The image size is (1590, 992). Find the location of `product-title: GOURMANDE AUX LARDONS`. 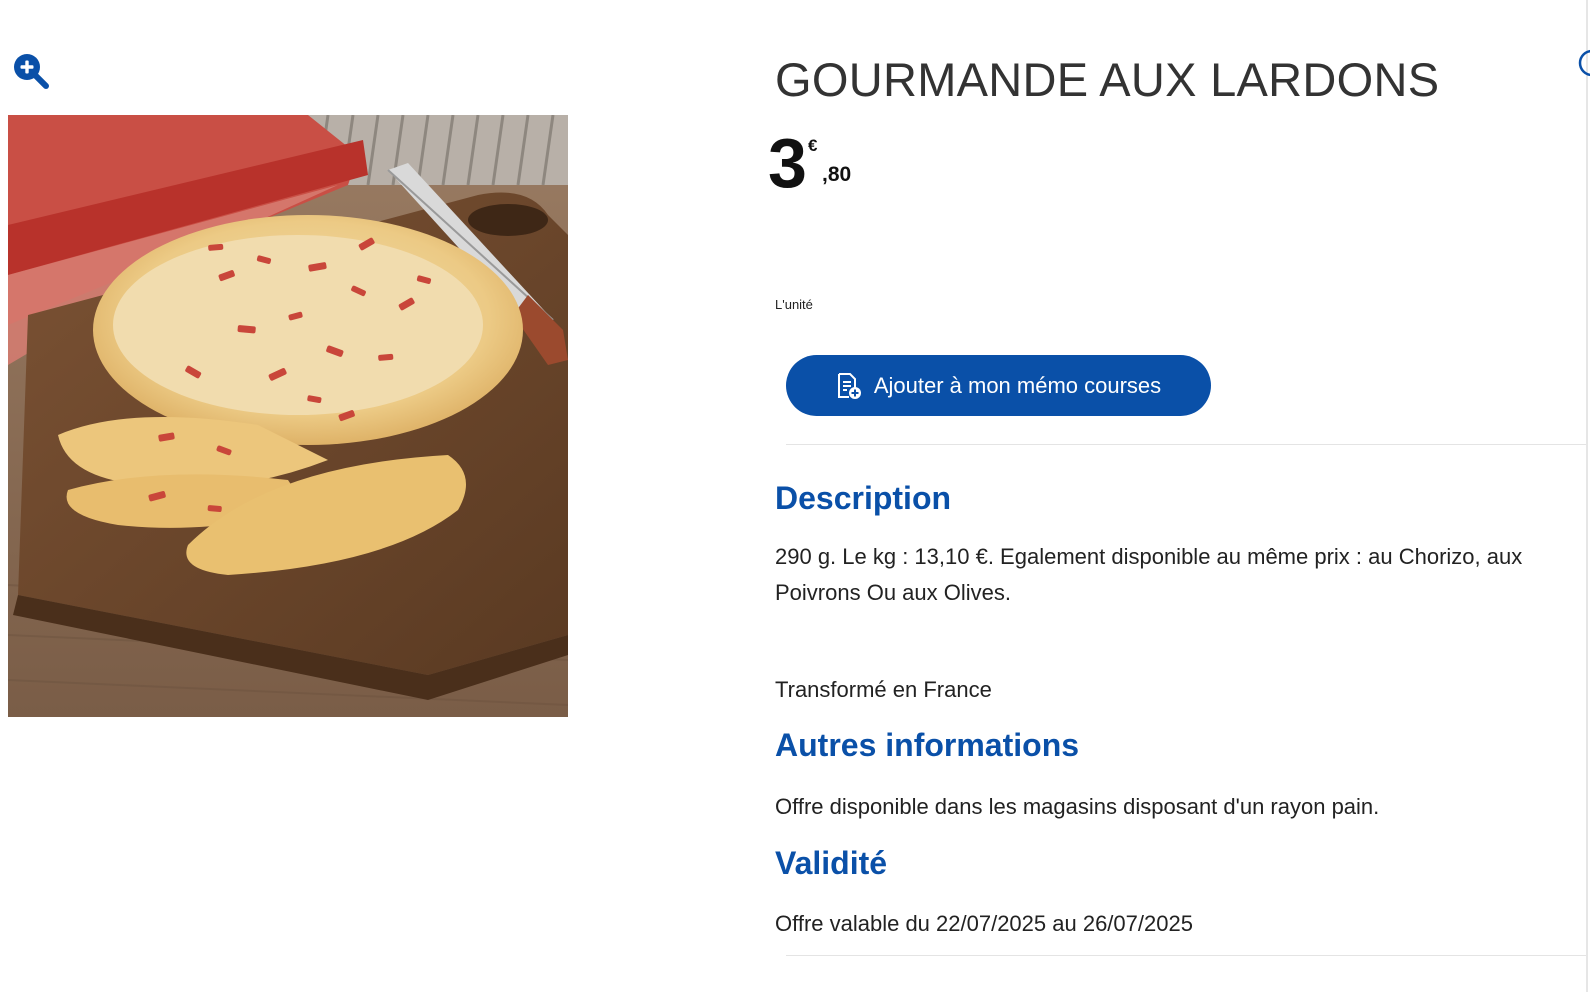

product-title: GOURMANDE AUX LARDONS is located at coordinates (1107, 79).